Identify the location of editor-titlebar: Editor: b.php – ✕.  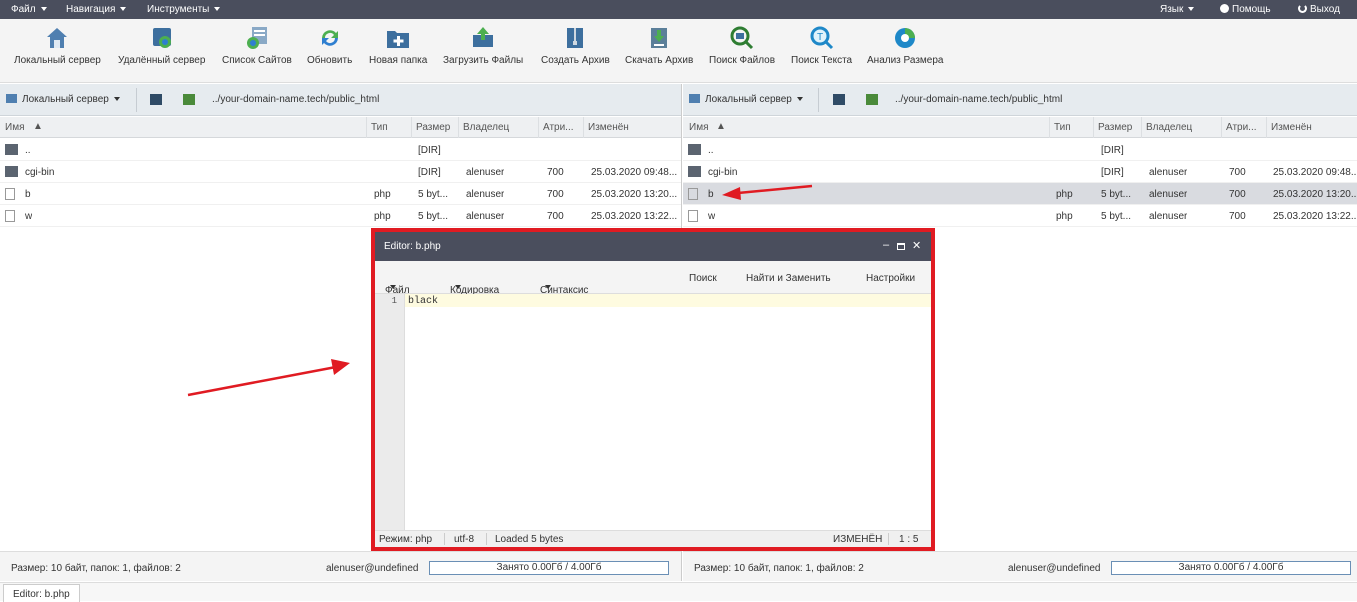
(653, 246).